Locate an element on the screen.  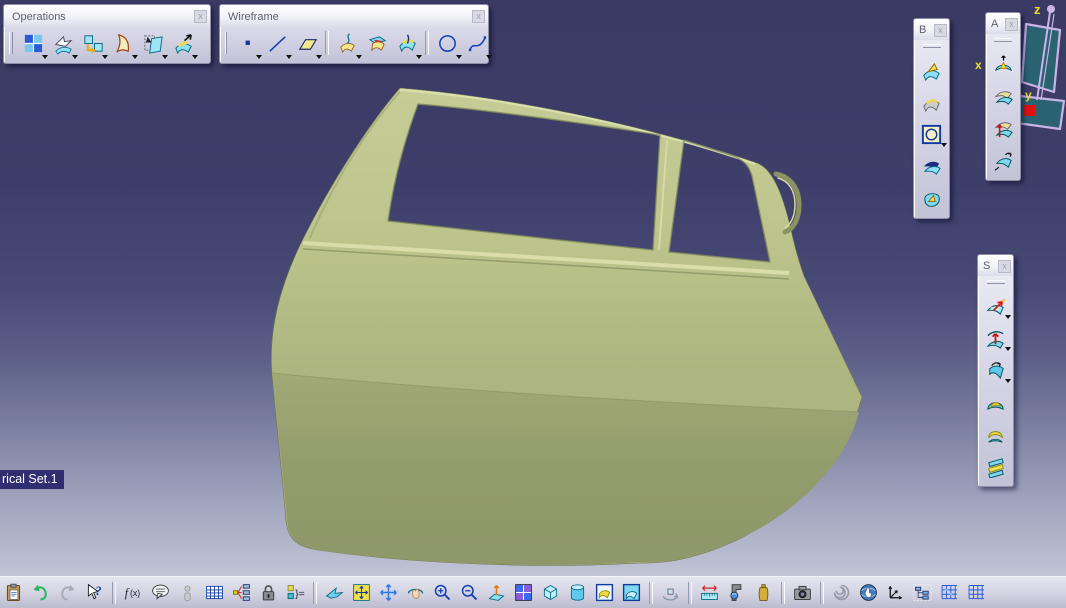
chat-button is located at coordinates (160, 592).